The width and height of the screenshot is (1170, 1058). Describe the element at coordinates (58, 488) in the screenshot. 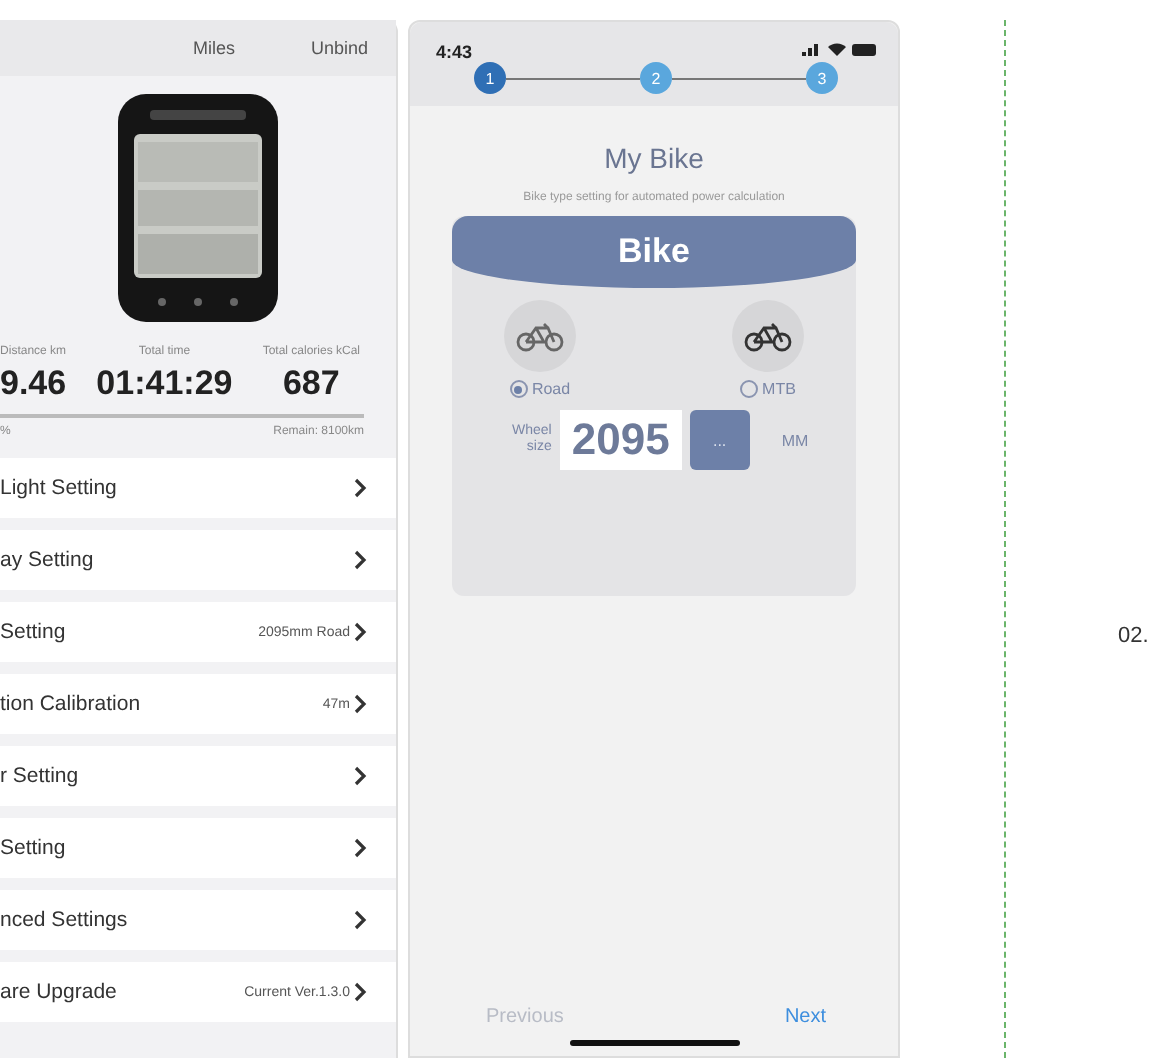

I see `settings-label: Light Setting` at that location.